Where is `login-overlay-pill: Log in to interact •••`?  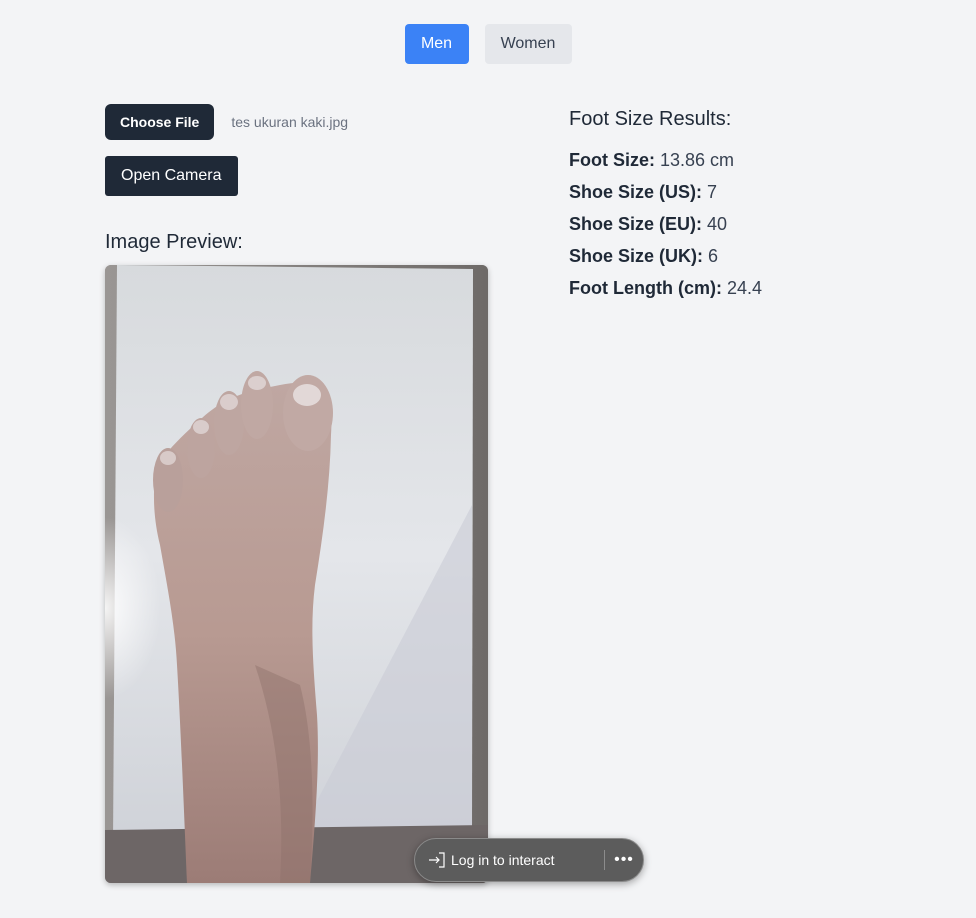
login-overlay-pill: Log in to interact ••• is located at coordinates (529, 860).